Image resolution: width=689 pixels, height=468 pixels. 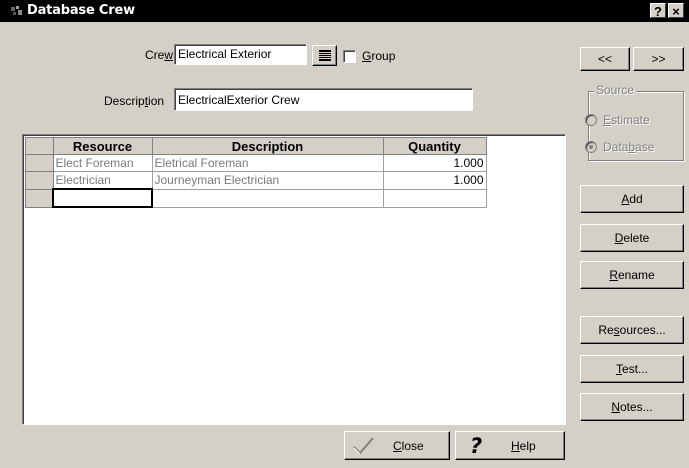 What do you see at coordinates (81, 10) in the screenshot?
I see `window-title: Database Crew` at bounding box center [81, 10].